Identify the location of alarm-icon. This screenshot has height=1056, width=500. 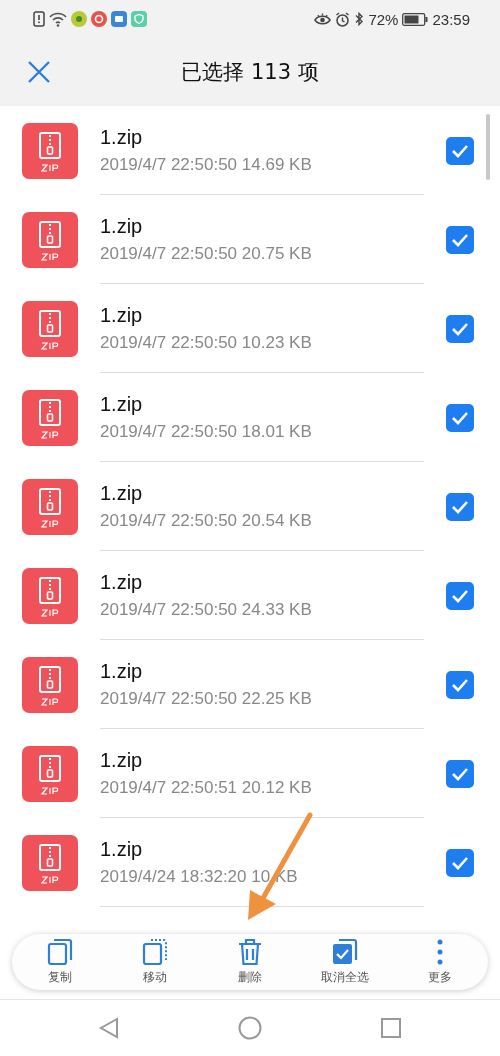
(343, 19).